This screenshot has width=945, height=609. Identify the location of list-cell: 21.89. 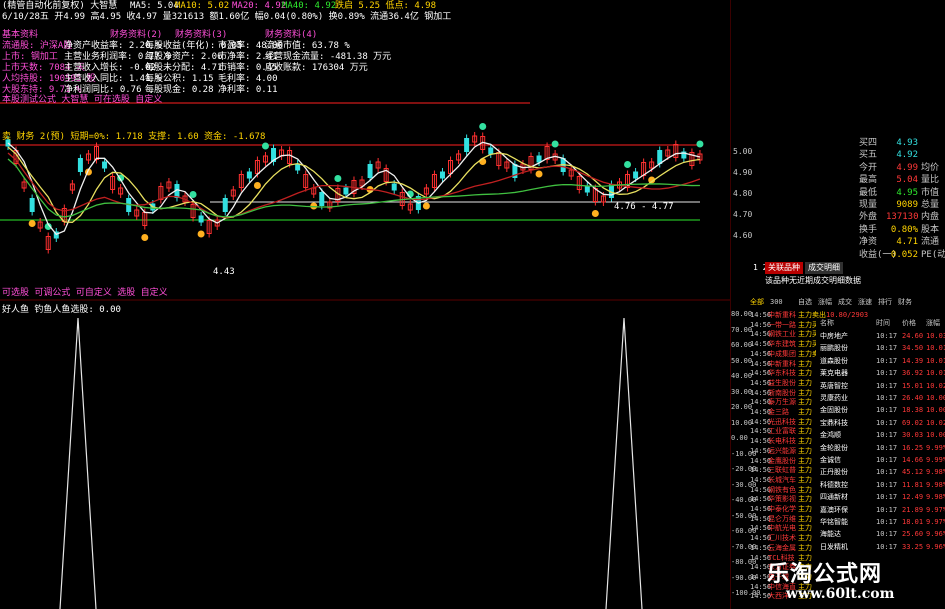
(913, 509).